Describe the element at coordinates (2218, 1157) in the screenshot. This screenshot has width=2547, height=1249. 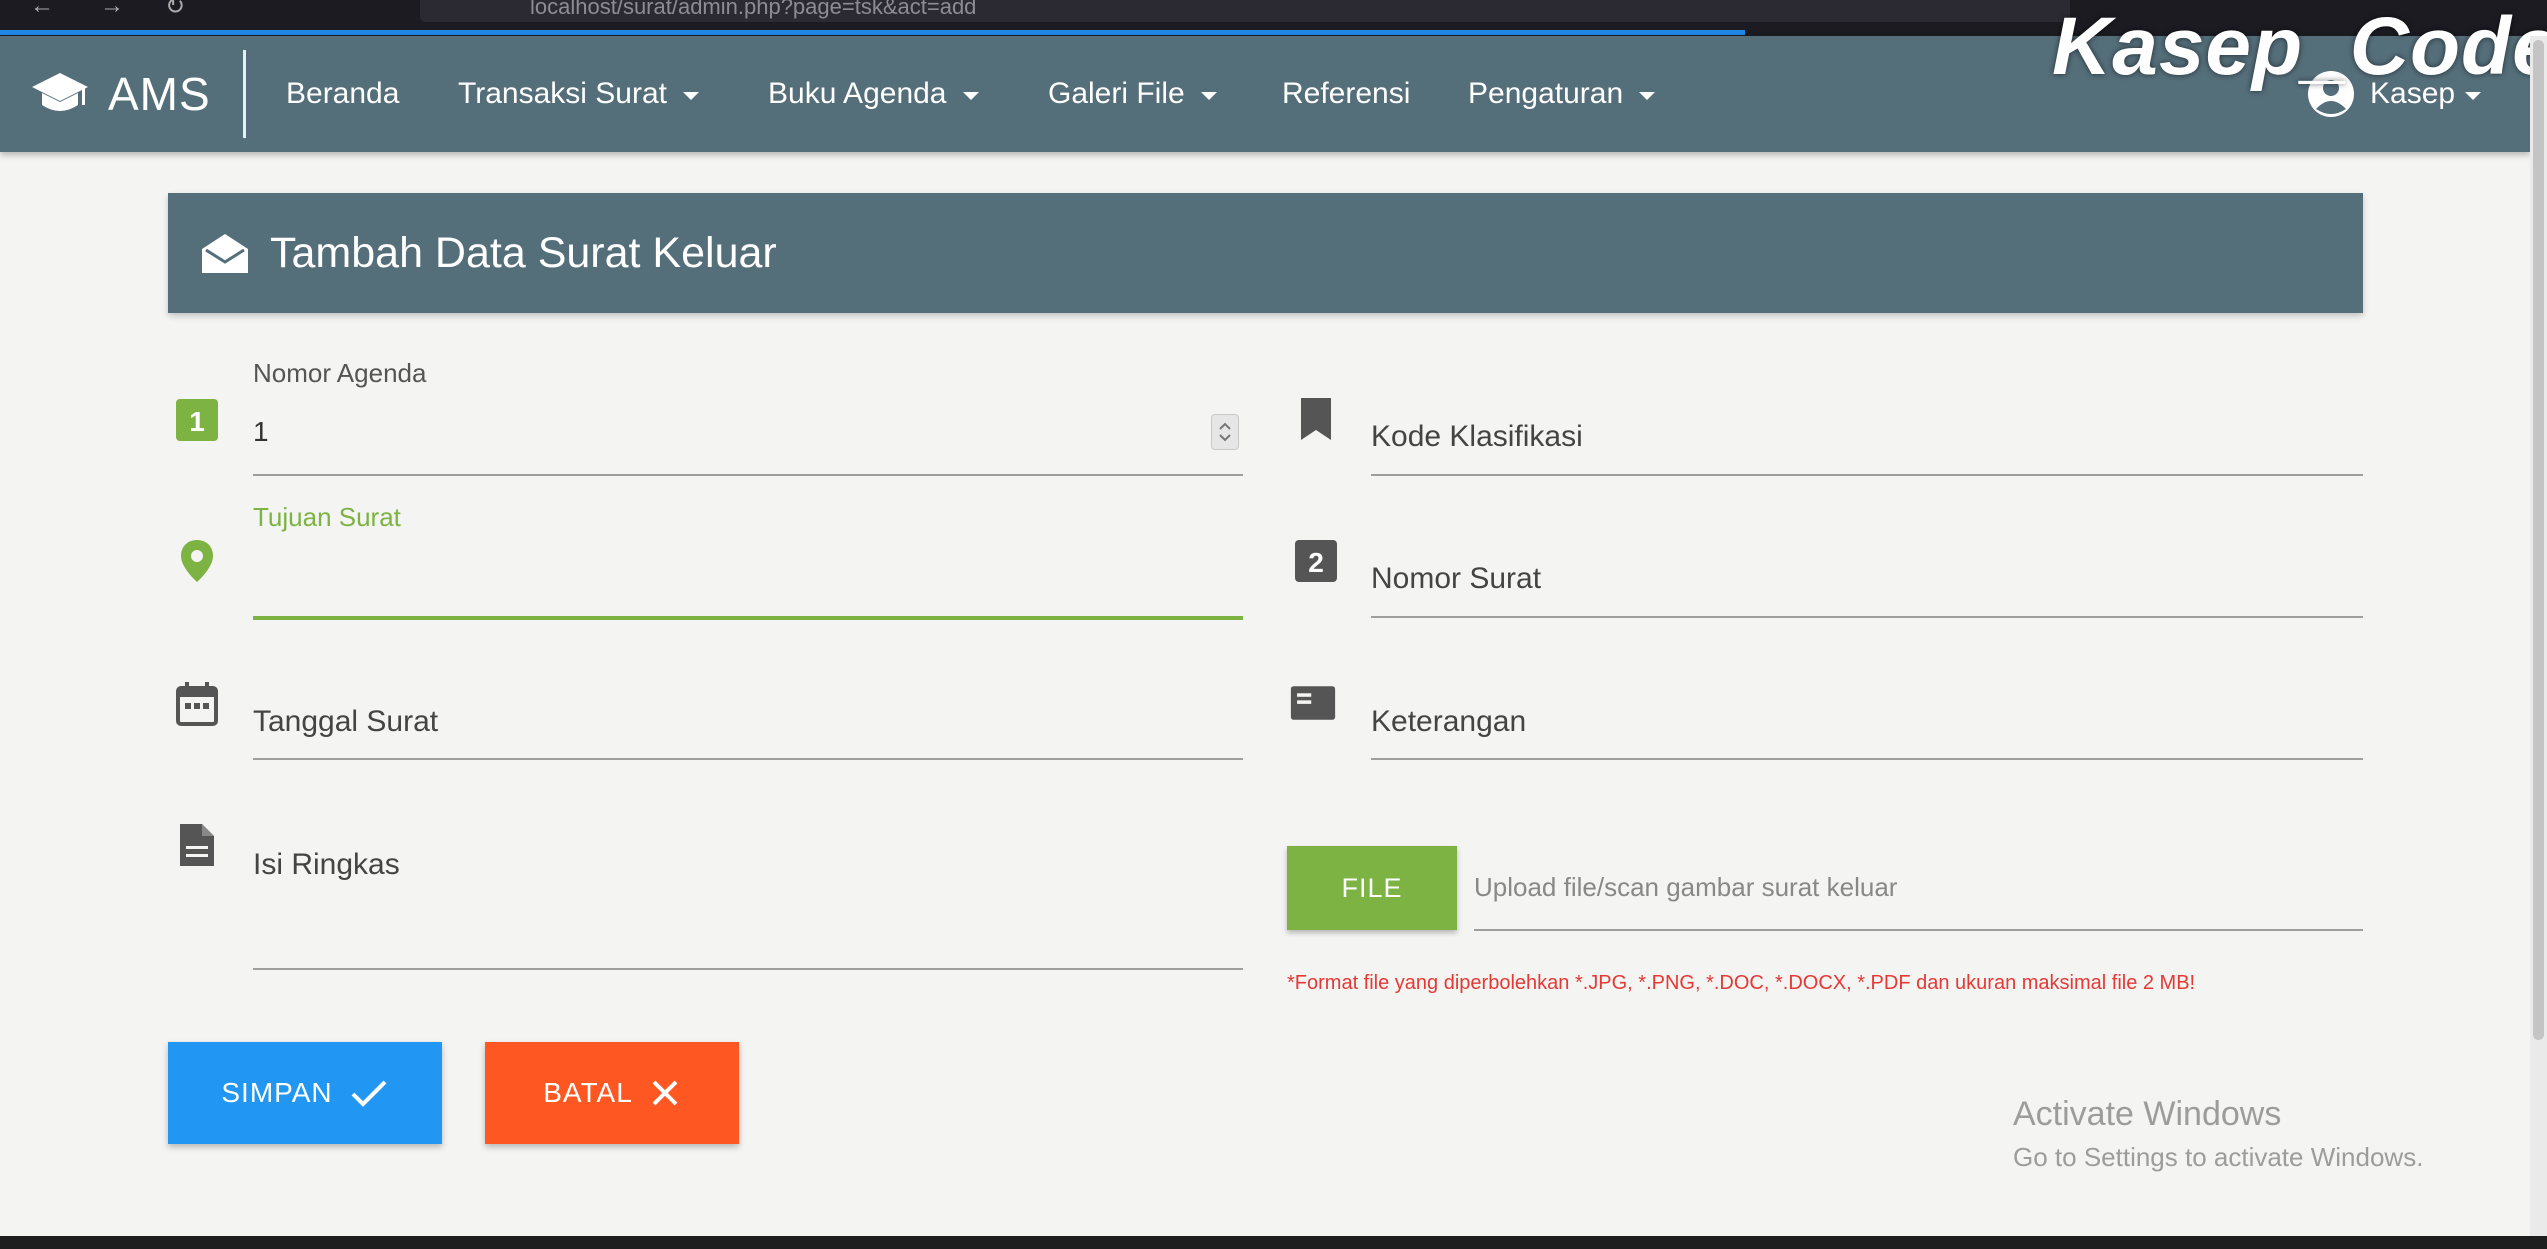
I see `activation-subtitle: Go to Settings to activate Windows.` at that location.